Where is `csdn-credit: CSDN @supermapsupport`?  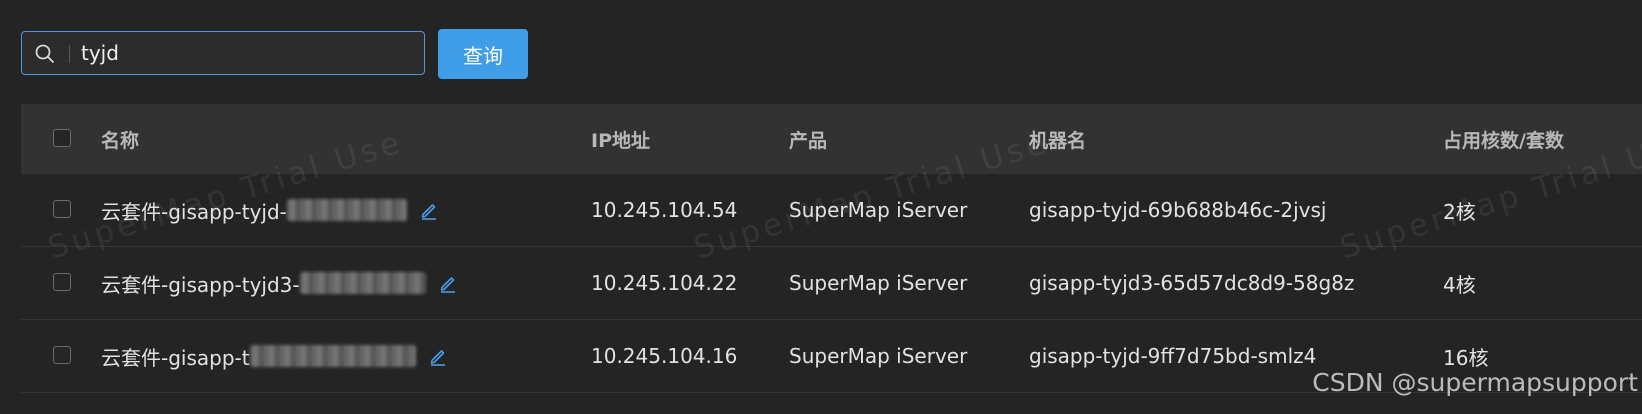 csdn-credit: CSDN @supermapsupport is located at coordinates (1475, 382).